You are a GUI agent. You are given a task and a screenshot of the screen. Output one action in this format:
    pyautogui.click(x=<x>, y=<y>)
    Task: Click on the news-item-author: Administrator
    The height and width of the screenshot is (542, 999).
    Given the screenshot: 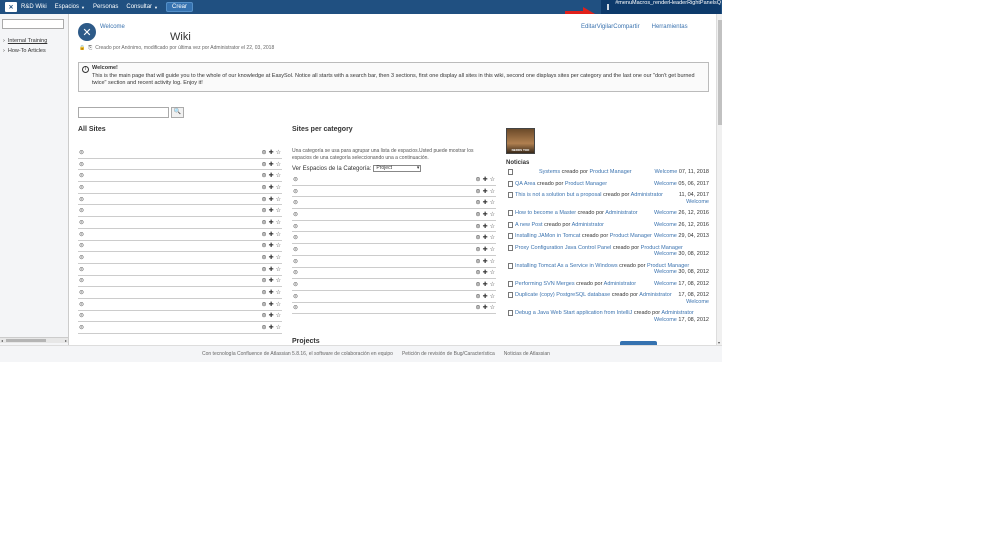 What is the action you would take?
    pyautogui.click(x=655, y=295)
    